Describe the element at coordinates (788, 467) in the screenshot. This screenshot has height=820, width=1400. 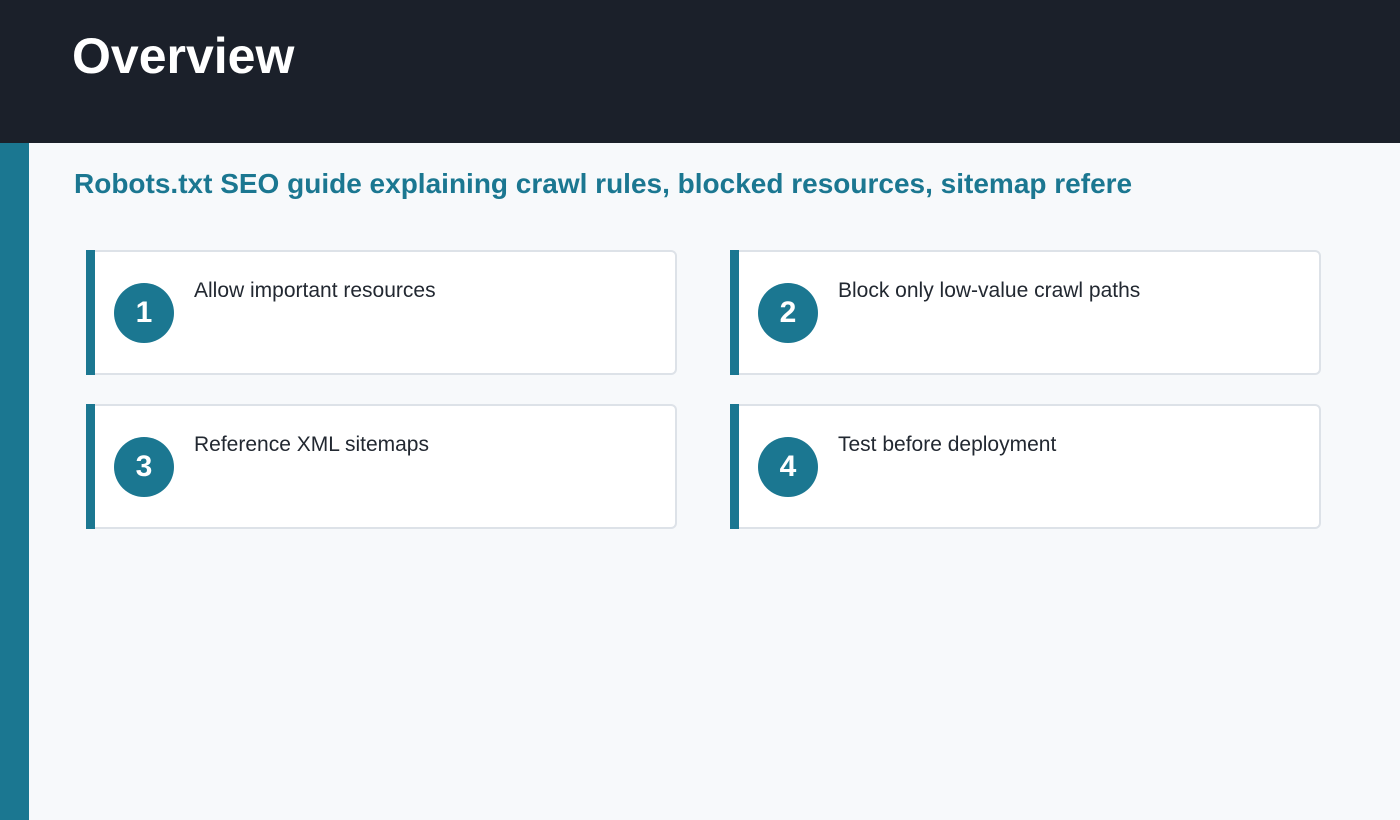
I see `step-number-badge: 4` at that location.